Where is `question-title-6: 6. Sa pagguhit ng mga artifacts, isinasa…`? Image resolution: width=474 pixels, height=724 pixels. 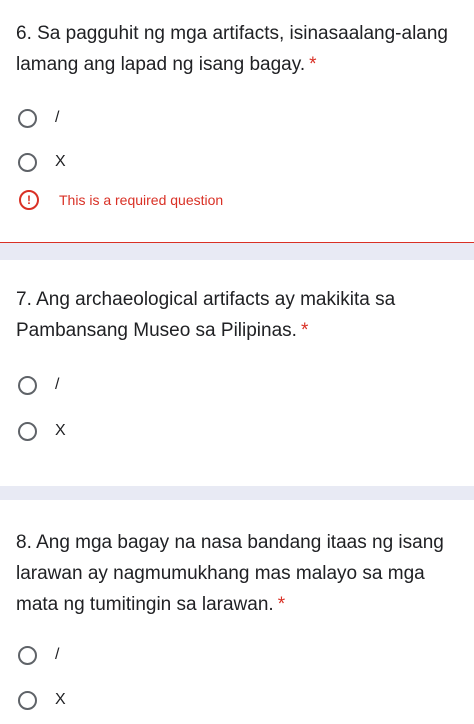 question-title-6: 6. Sa pagguhit ng mga artifacts, isinasa… is located at coordinates (241, 49).